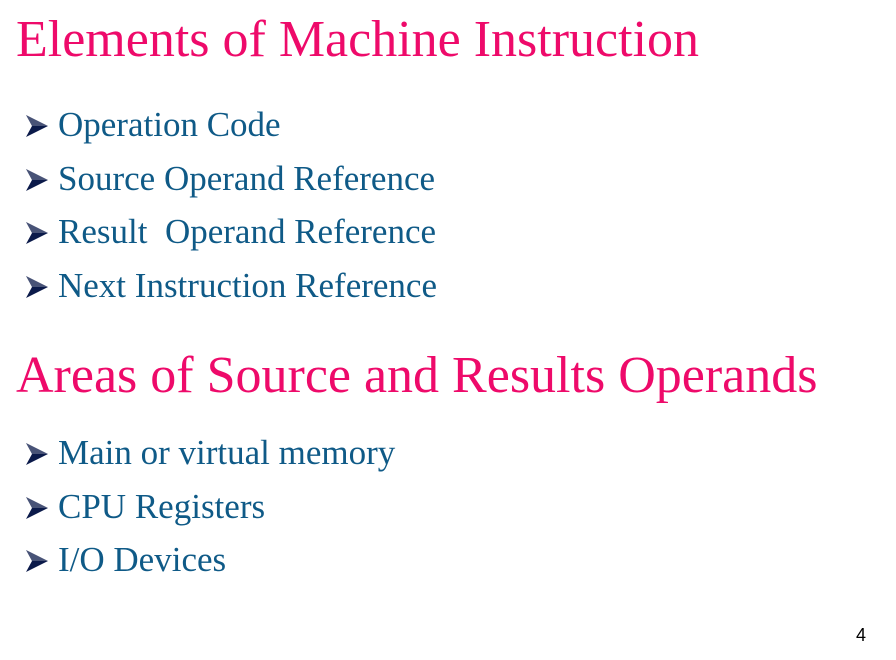 Image resolution: width=896 pixels, height=660 pixels. I want to click on section-heading-areas: Areas of Source and Results Operands, so click(417, 375).